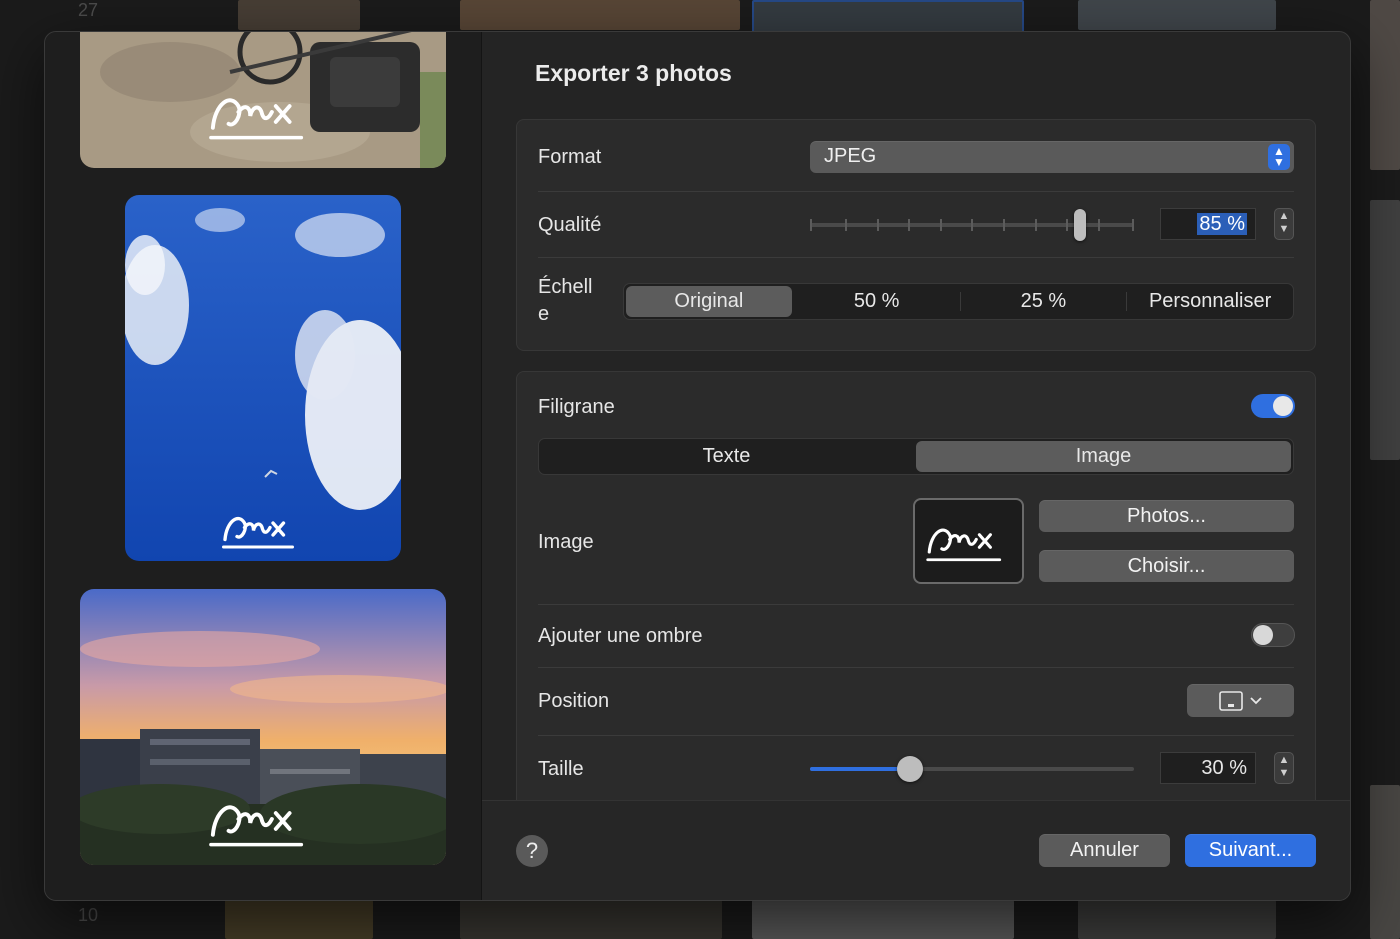  I want to click on preview-photo-sky, so click(263, 378).